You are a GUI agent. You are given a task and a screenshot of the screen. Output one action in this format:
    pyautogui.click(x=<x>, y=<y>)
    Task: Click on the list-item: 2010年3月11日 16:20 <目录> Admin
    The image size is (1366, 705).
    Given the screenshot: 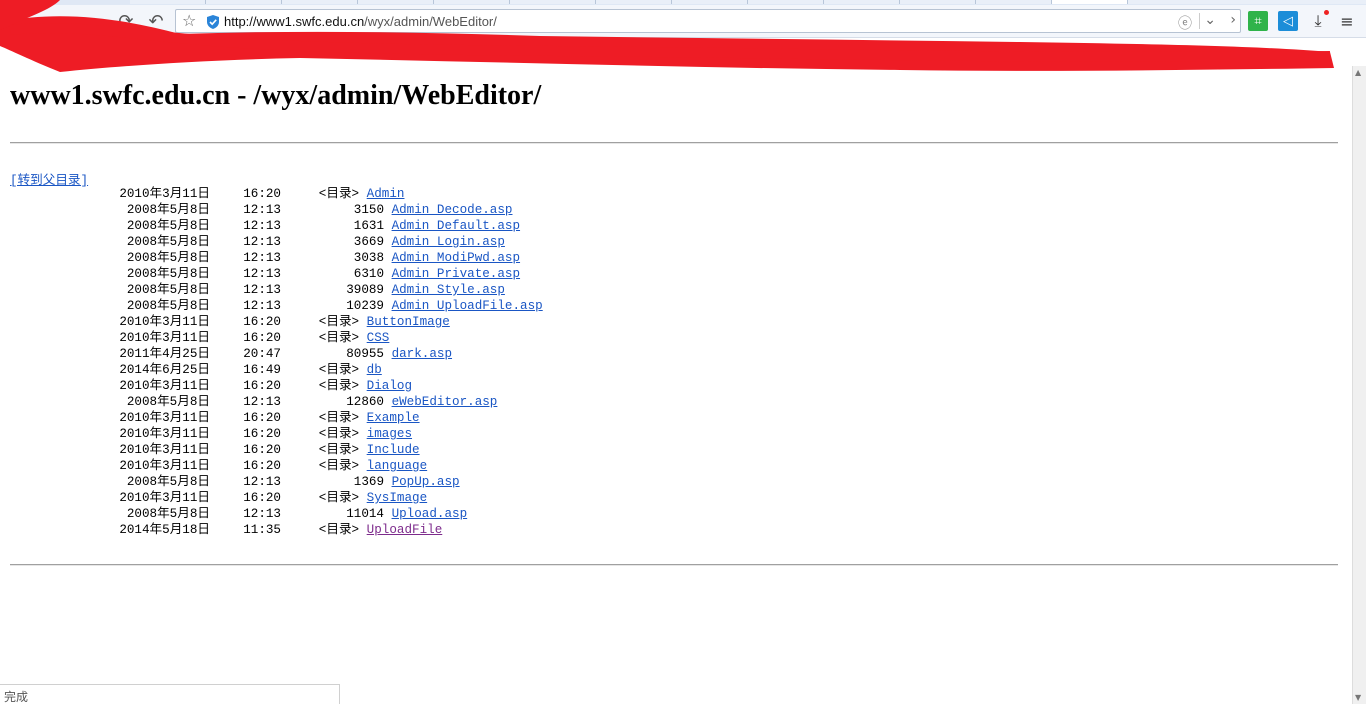 What is the action you would take?
    pyautogui.click(x=276, y=194)
    